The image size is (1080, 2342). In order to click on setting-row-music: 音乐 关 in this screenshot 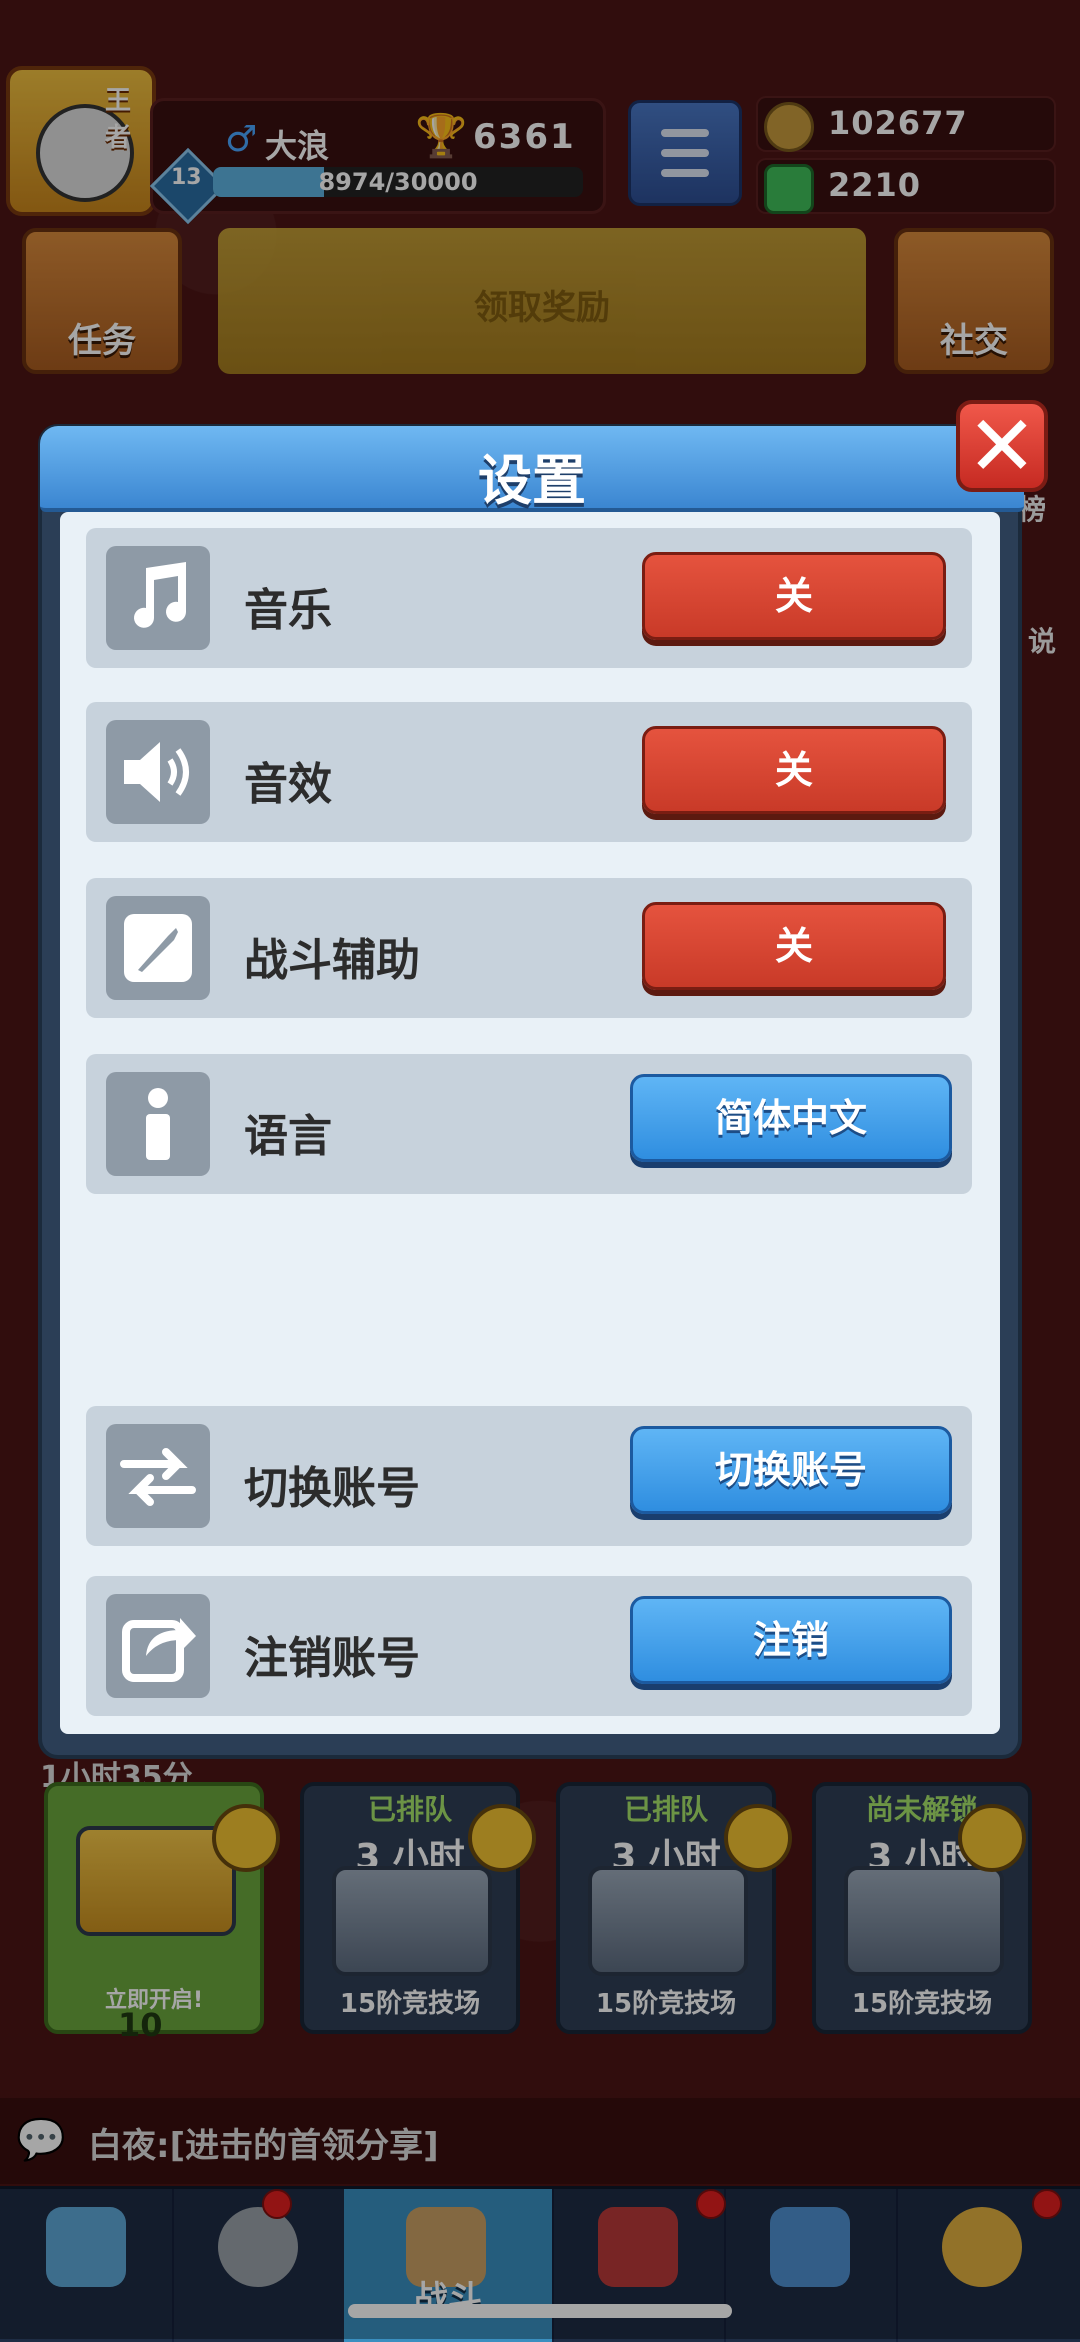, I will do `click(529, 598)`.